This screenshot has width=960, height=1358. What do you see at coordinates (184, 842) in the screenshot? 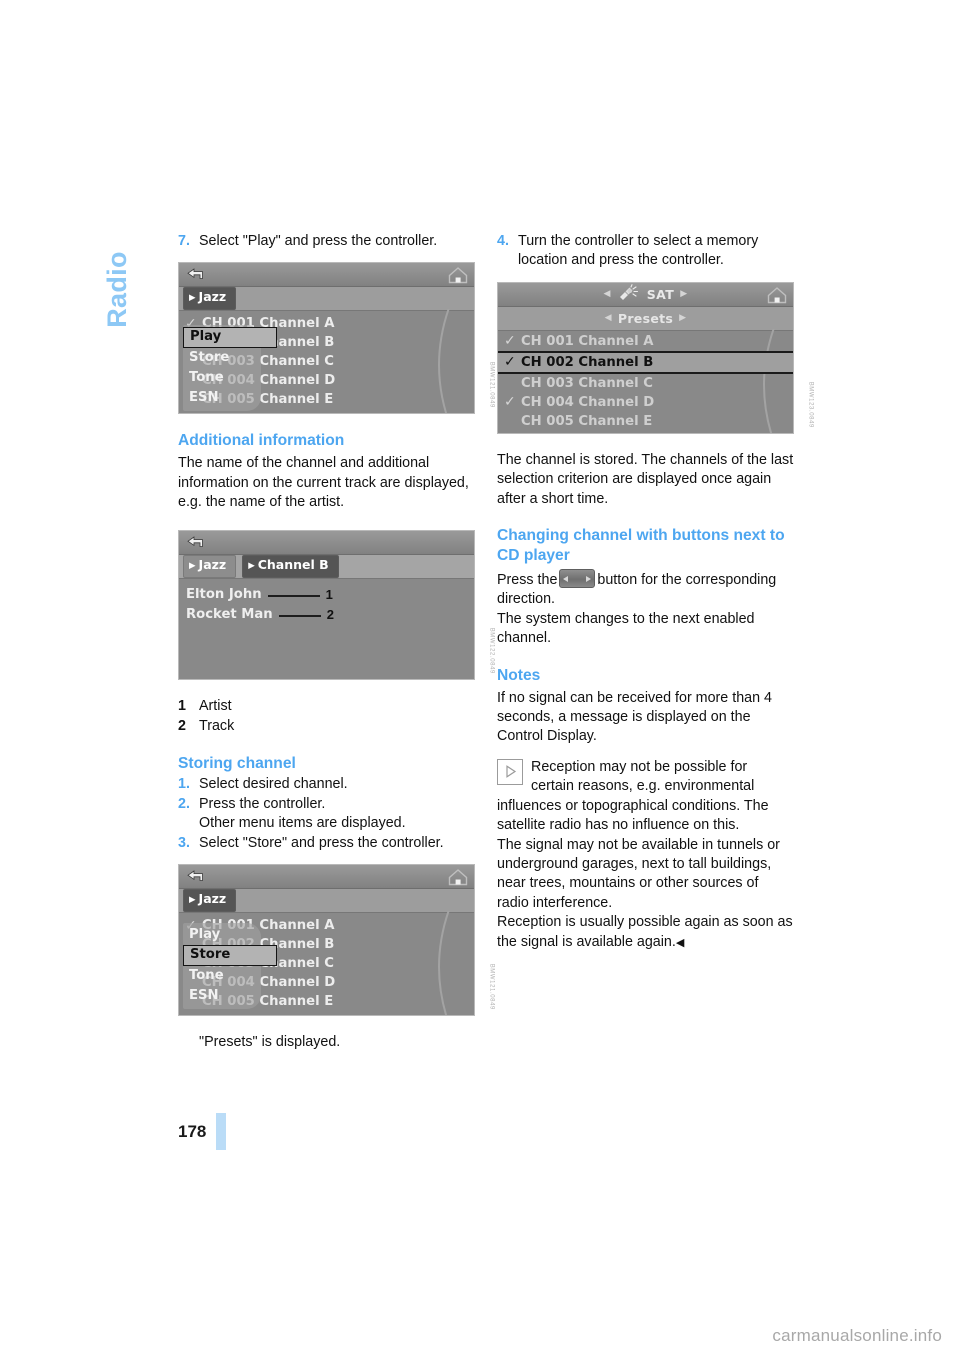
I see `storing-step-3-number: 3.` at bounding box center [184, 842].